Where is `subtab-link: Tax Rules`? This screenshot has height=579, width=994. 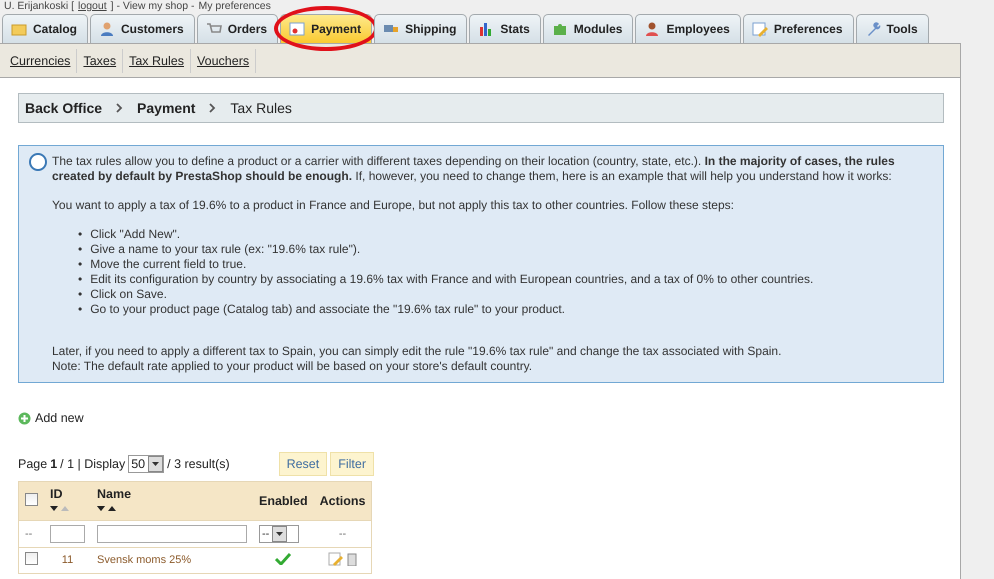 subtab-link: Tax Rules is located at coordinates (157, 60).